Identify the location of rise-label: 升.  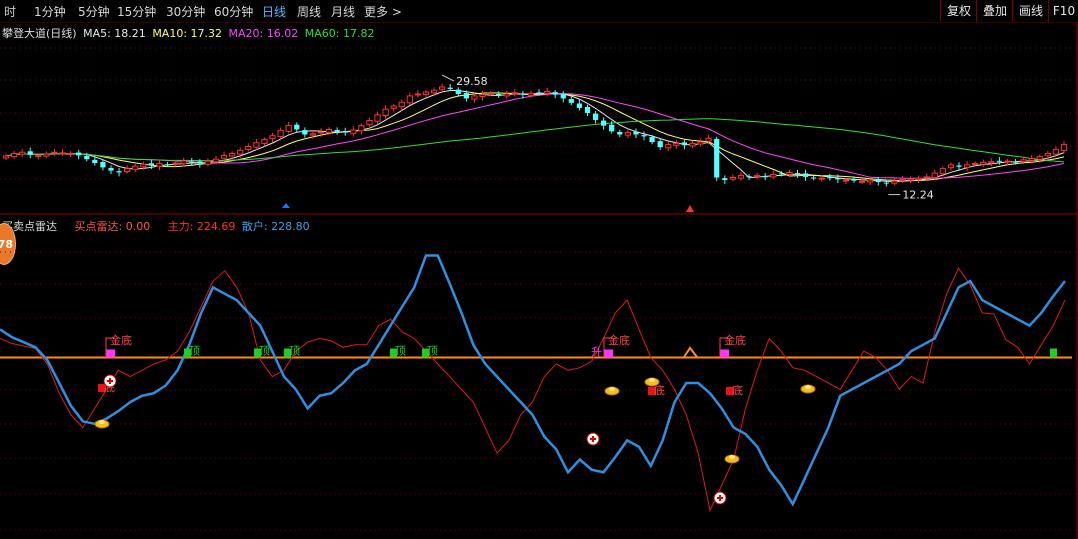
(596, 352).